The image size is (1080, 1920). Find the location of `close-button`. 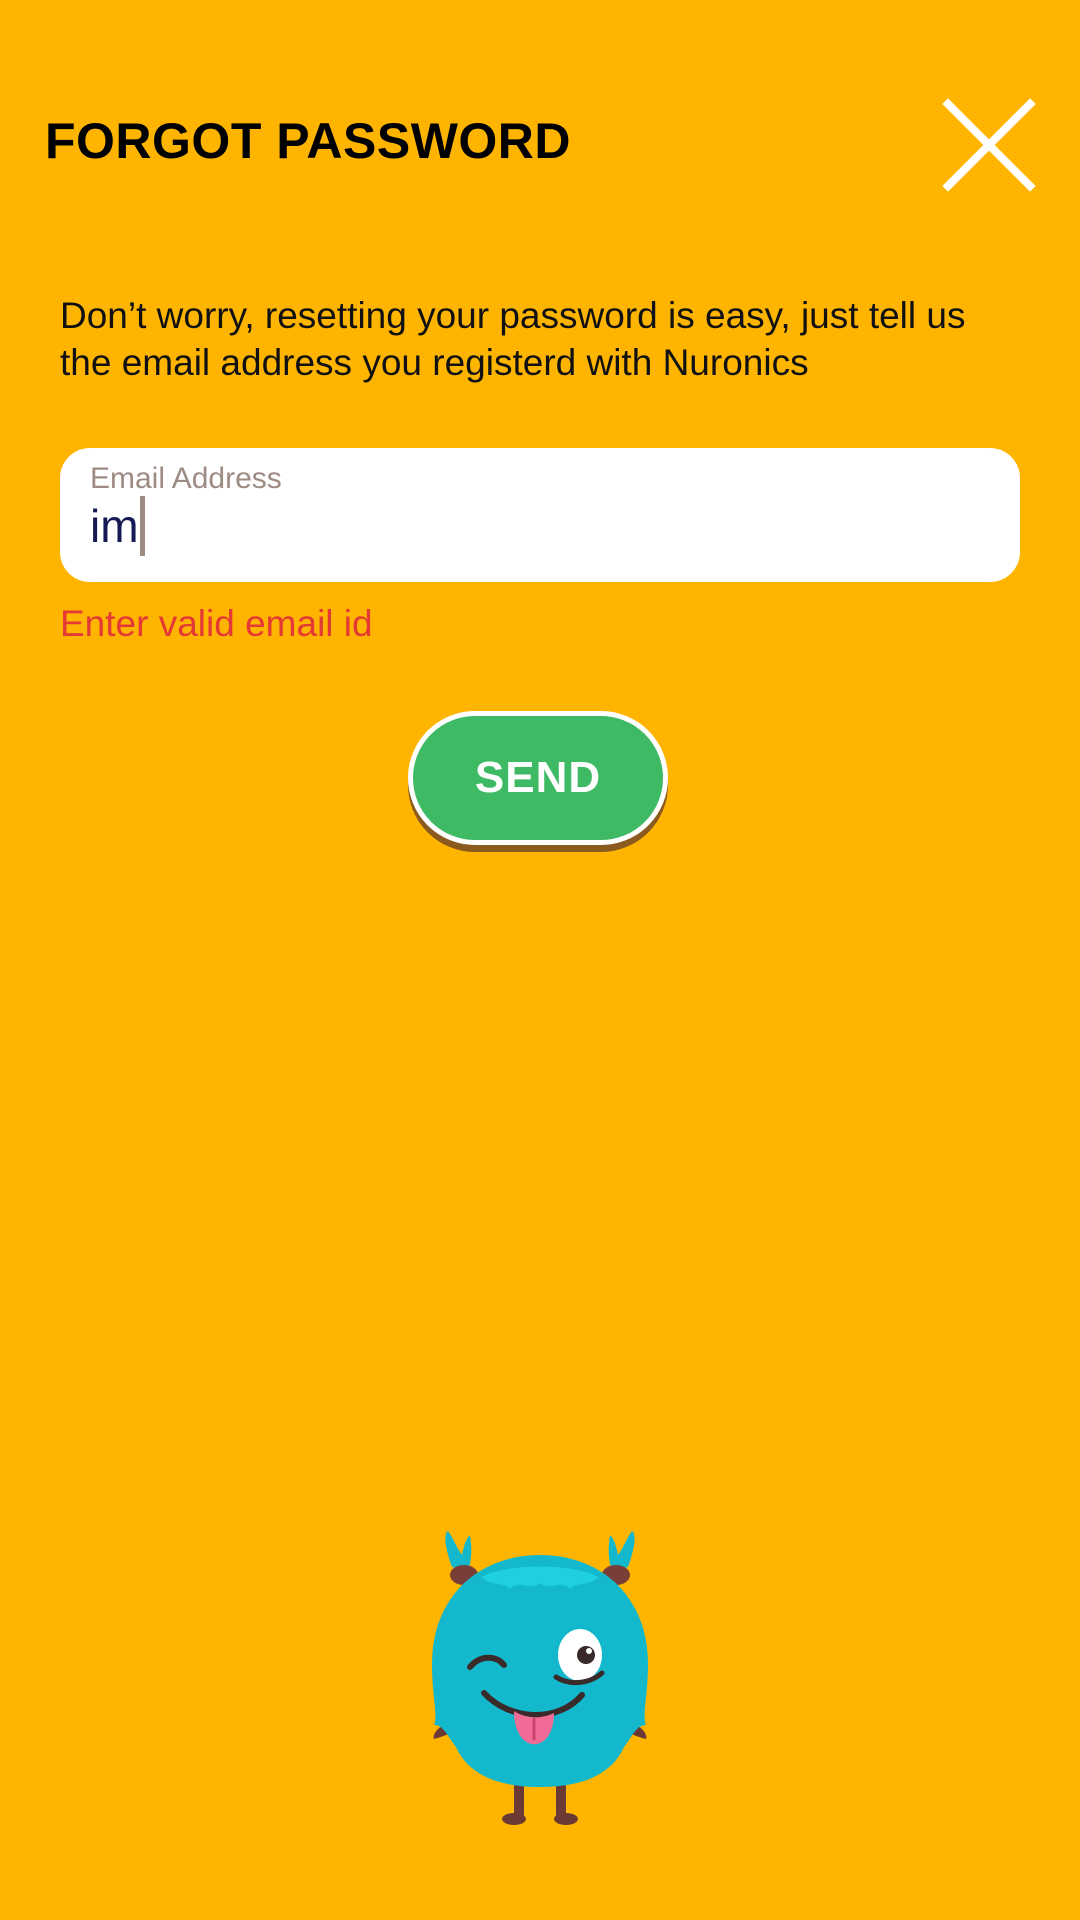

close-button is located at coordinates (989, 145).